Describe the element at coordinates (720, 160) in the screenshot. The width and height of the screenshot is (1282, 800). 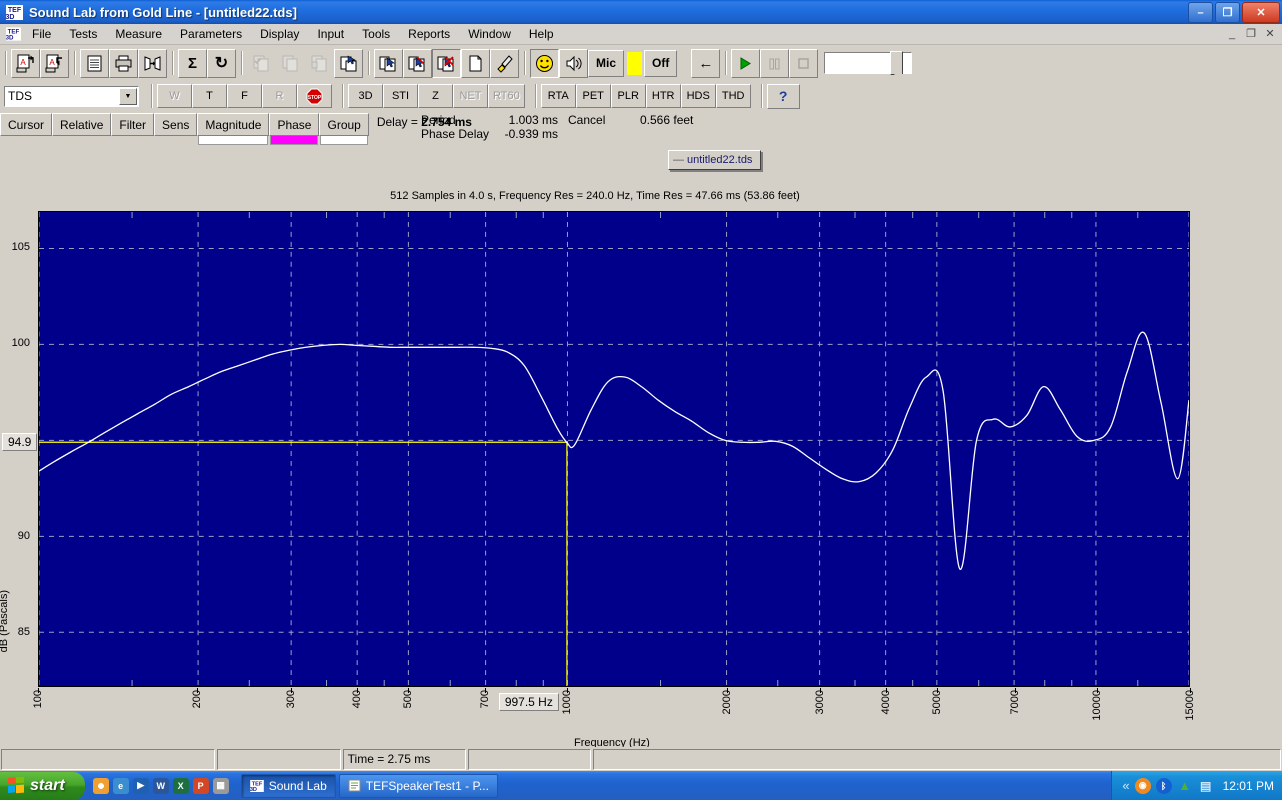
I see `mdi-child-title: untitled22.tds` at that location.